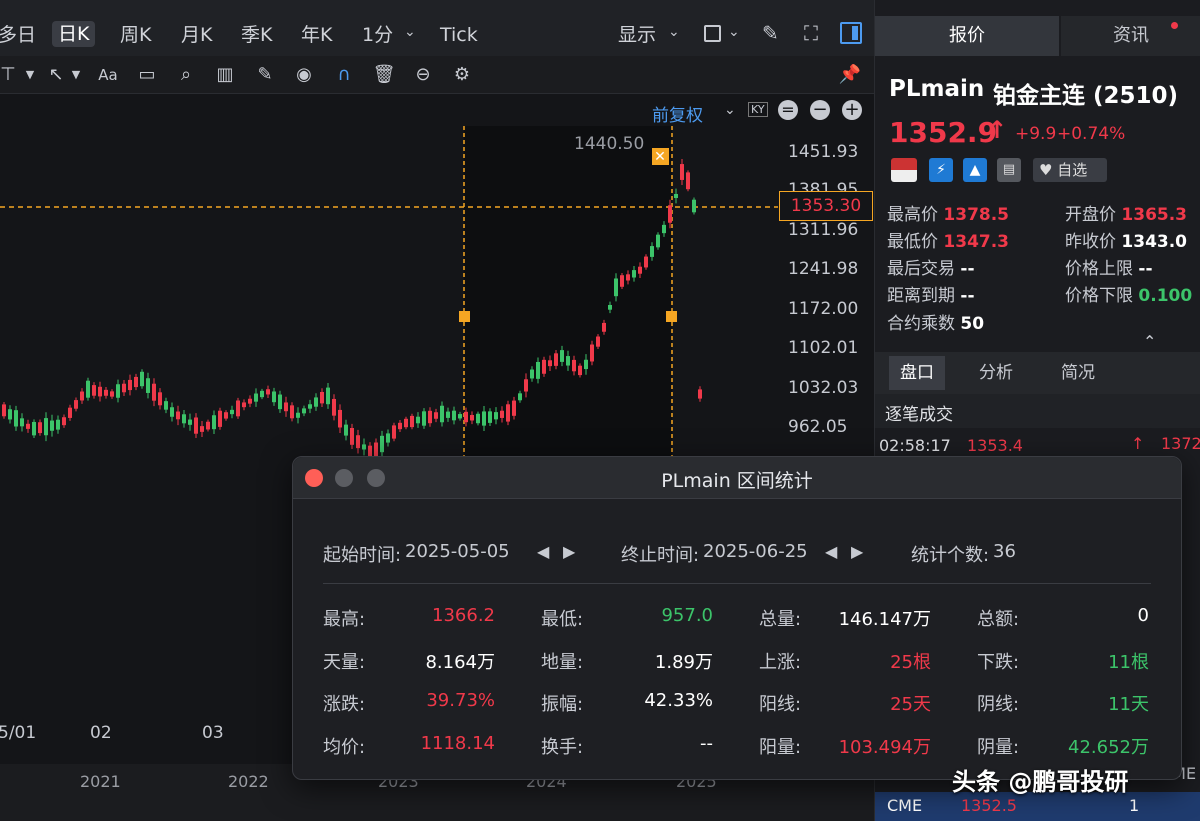  Describe the element at coordinates (108, 75) in the screenshot. I see `text-tool-icon: Aa` at that location.